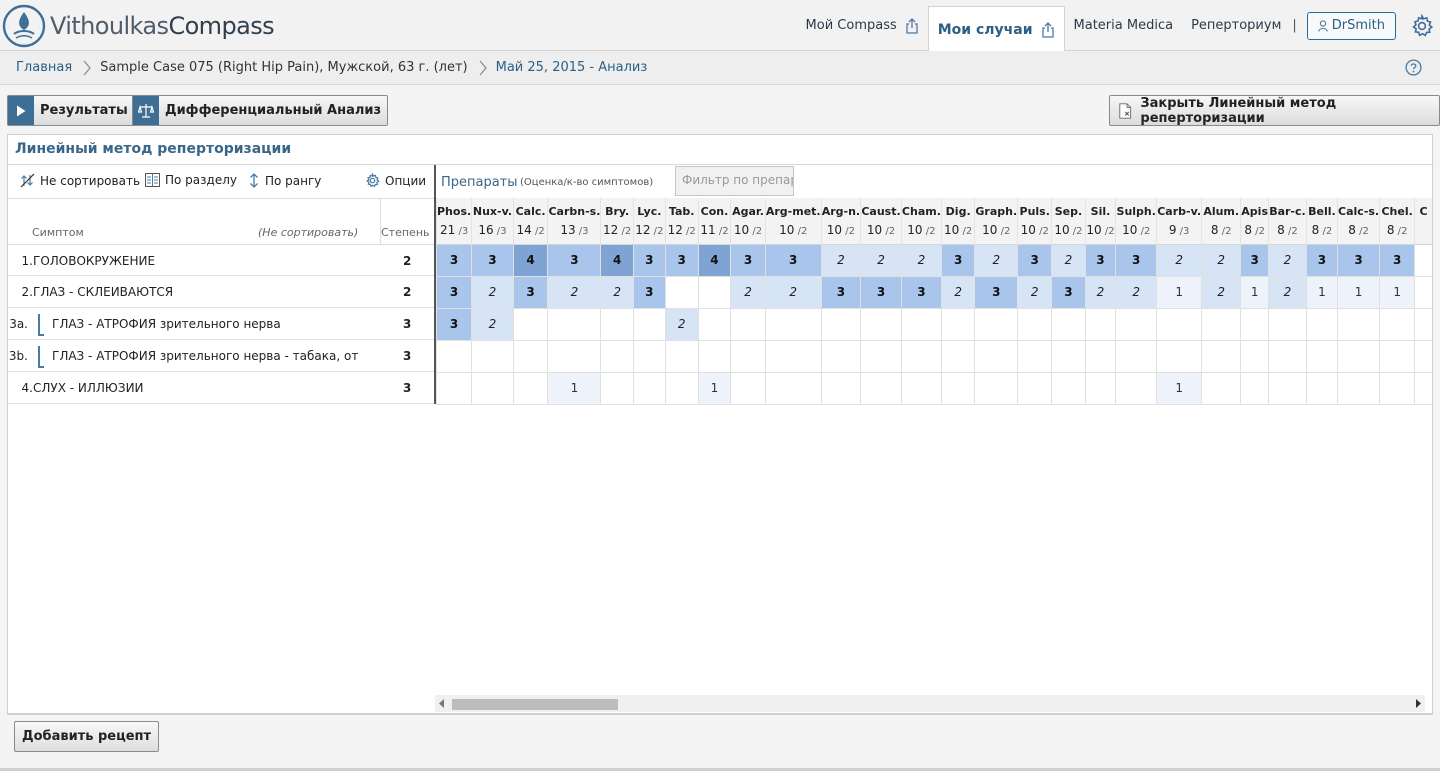 The height and width of the screenshot is (771, 1440). Describe the element at coordinates (492, 221) in the screenshot. I see `remedy-column-header: Nux-v. 16 /3` at that location.